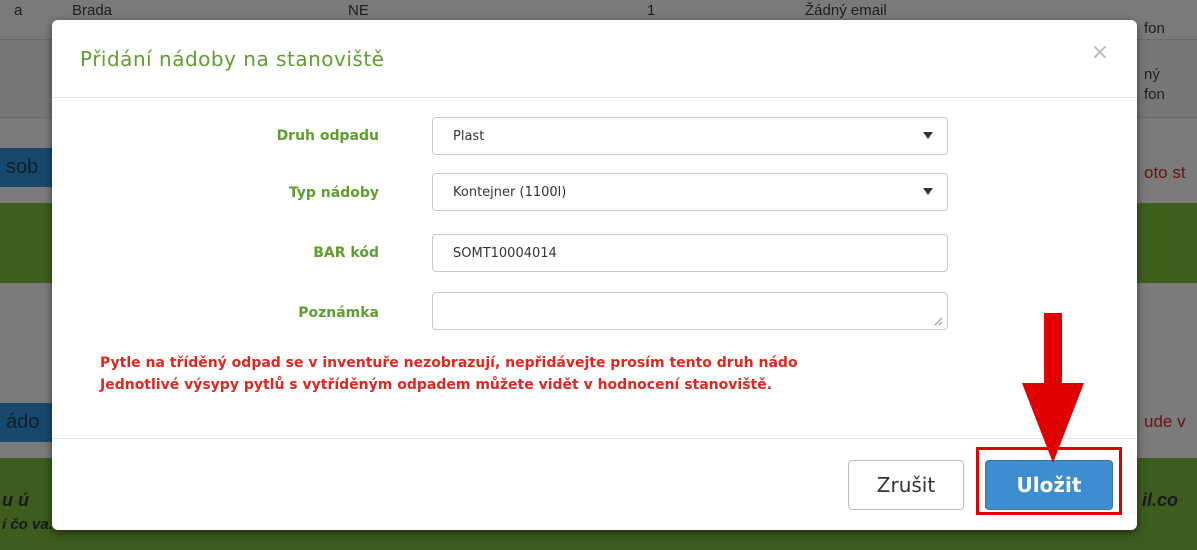 This screenshot has width=1197, height=550. I want to click on bg-cell: ný, so click(1152, 74).